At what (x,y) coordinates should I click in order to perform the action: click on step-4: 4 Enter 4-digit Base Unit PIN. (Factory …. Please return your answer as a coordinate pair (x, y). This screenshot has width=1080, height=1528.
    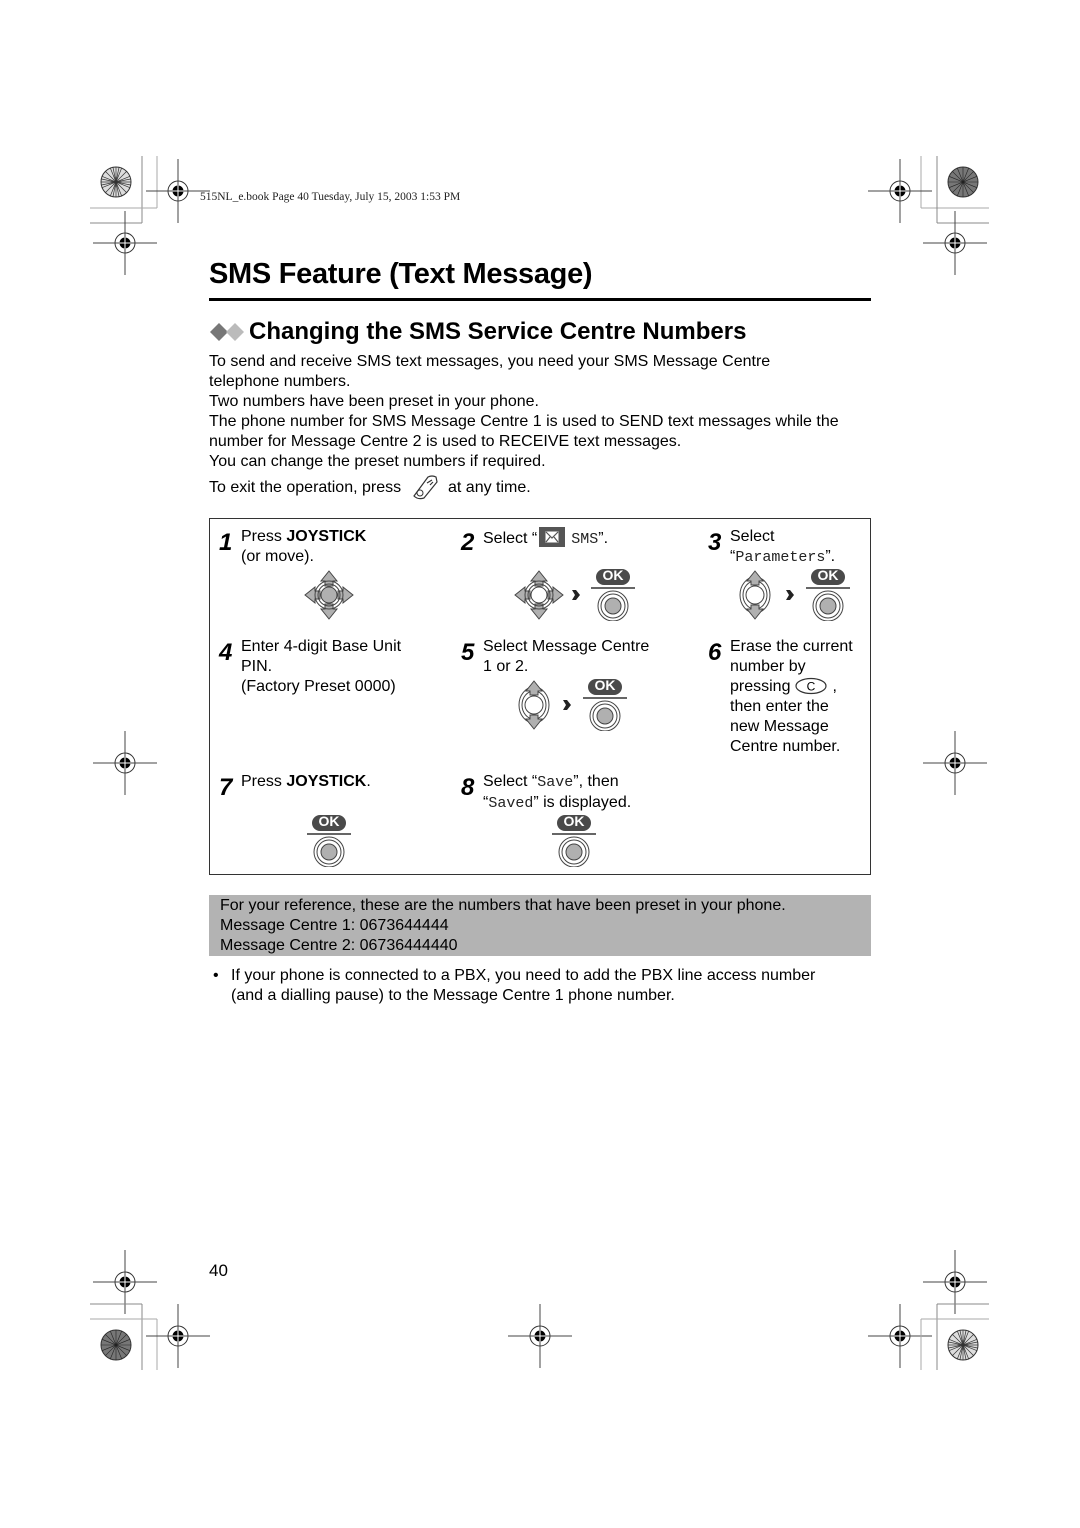
    Looking at the image, I should click on (310, 667).